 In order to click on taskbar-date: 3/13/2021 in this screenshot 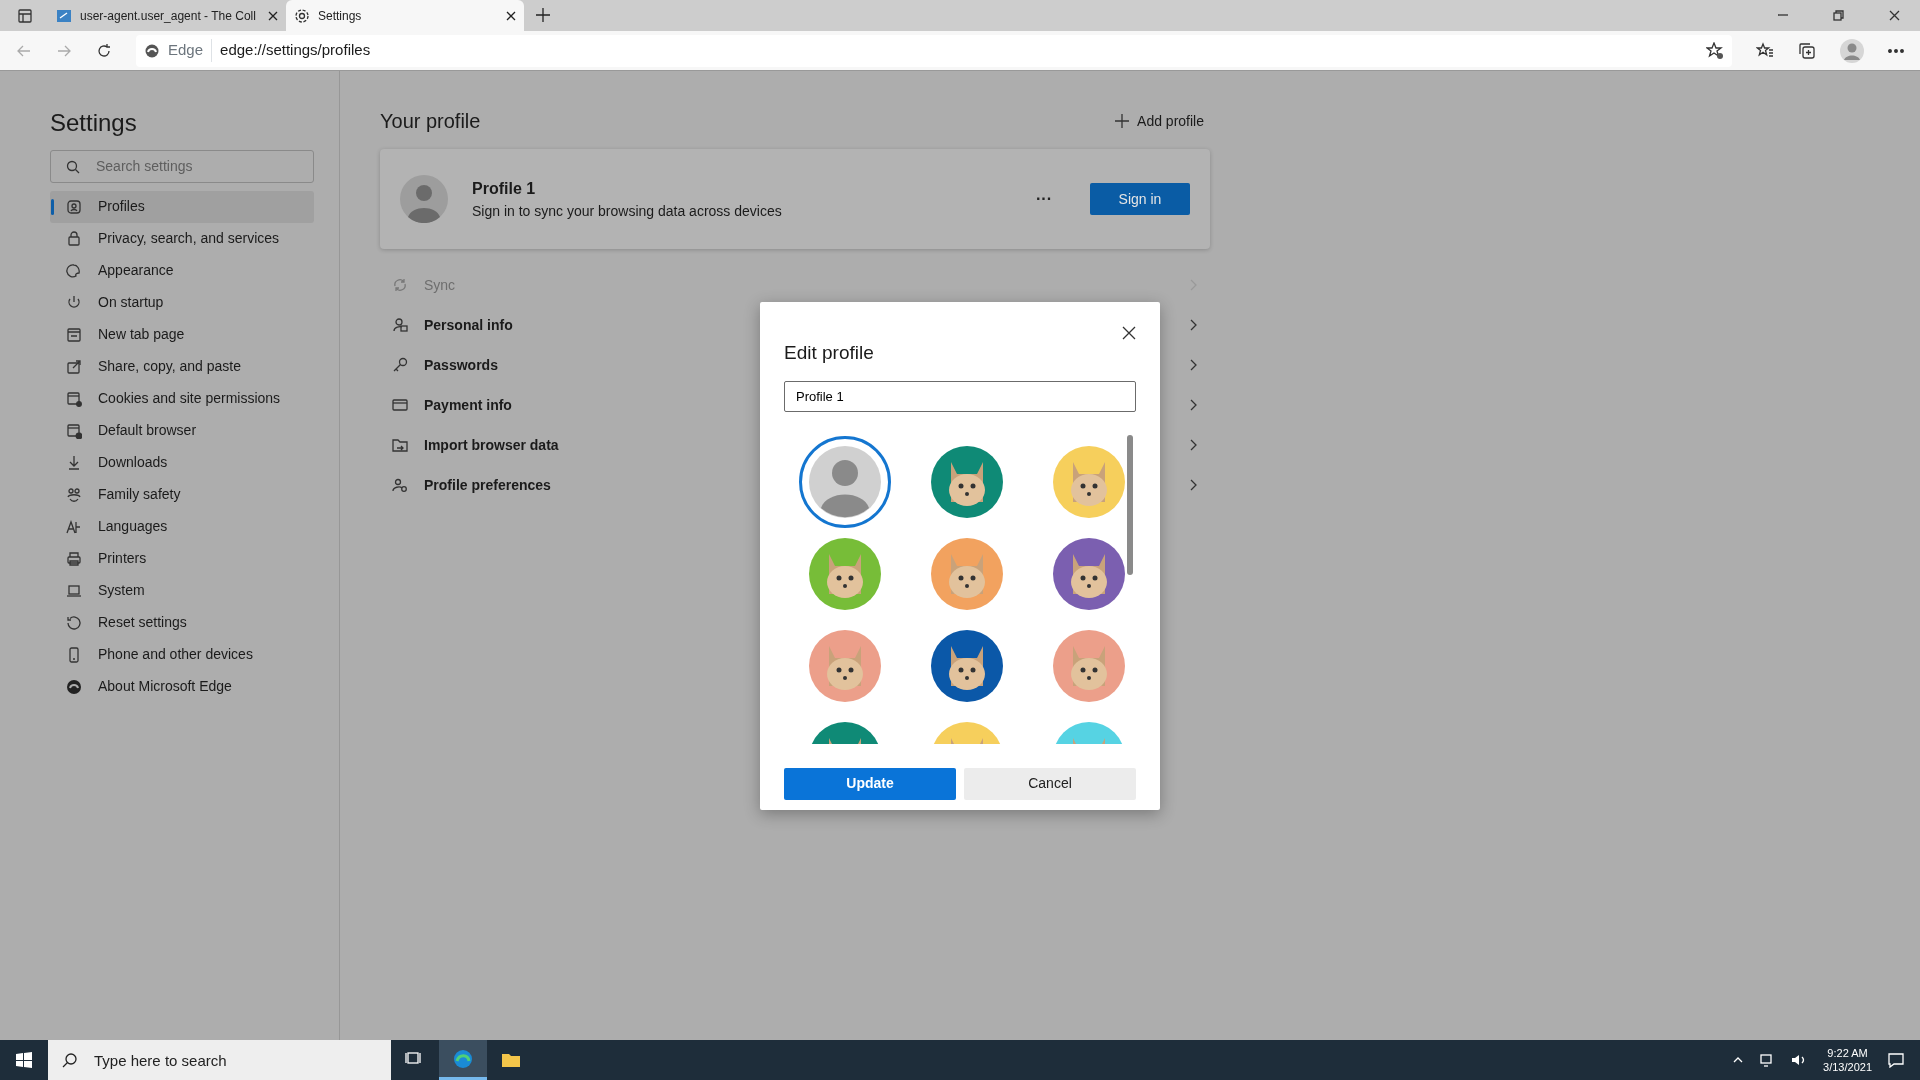, I will do `click(1847, 1067)`.